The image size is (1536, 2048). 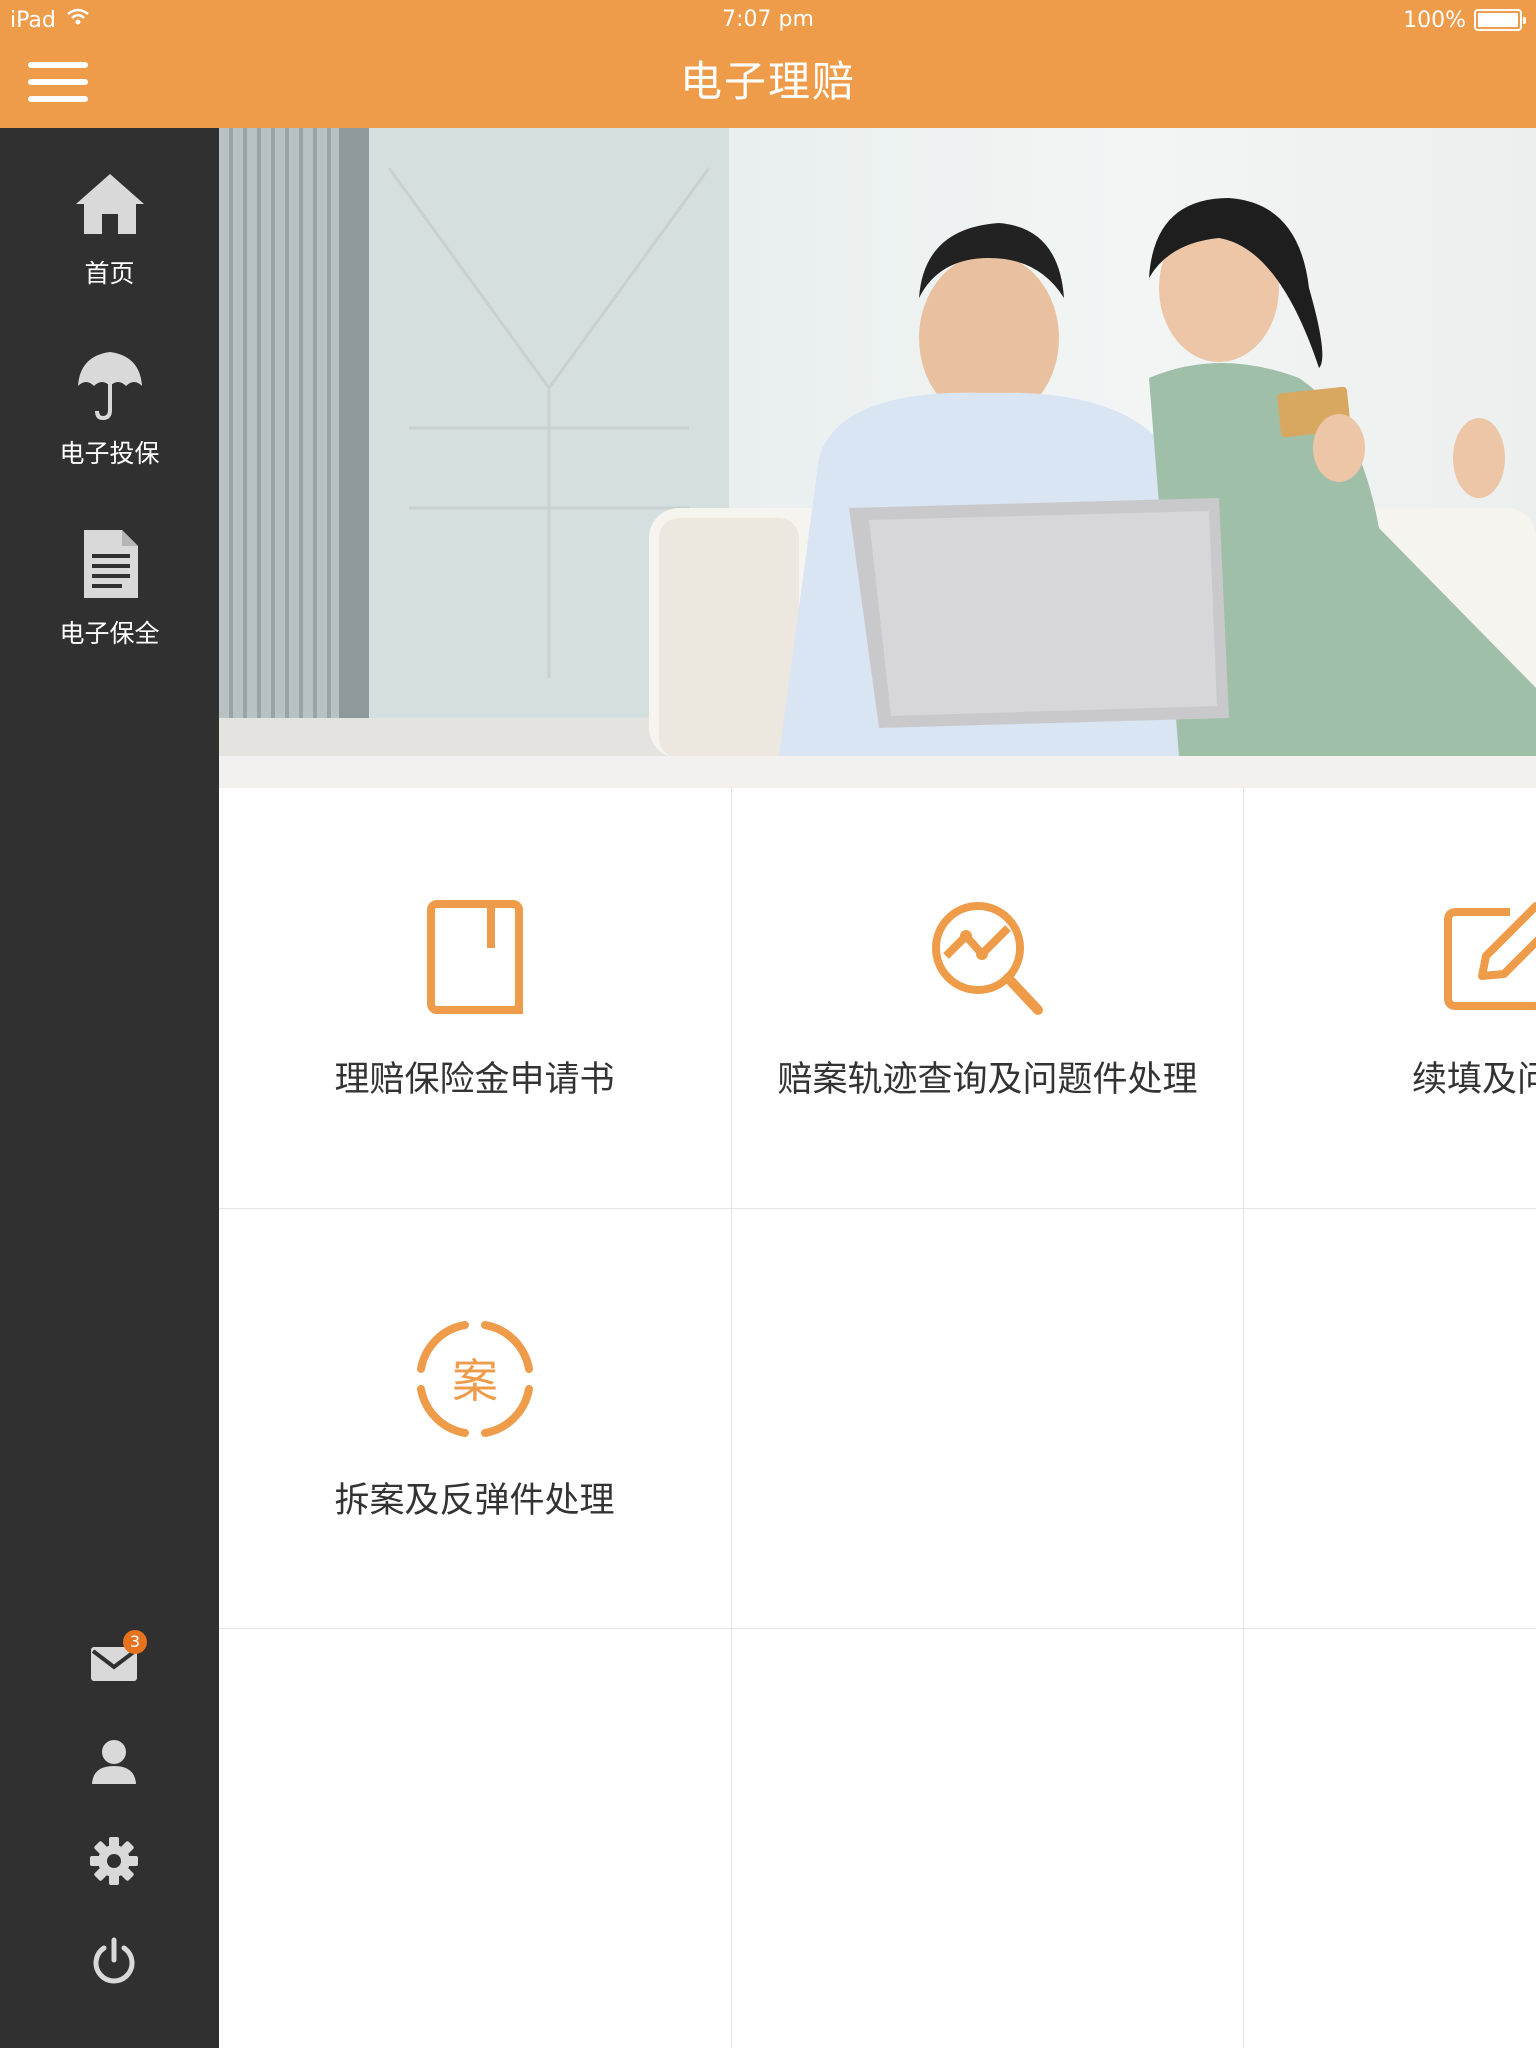 I want to click on case-stamp-icon: 案, so click(x=474, y=1379).